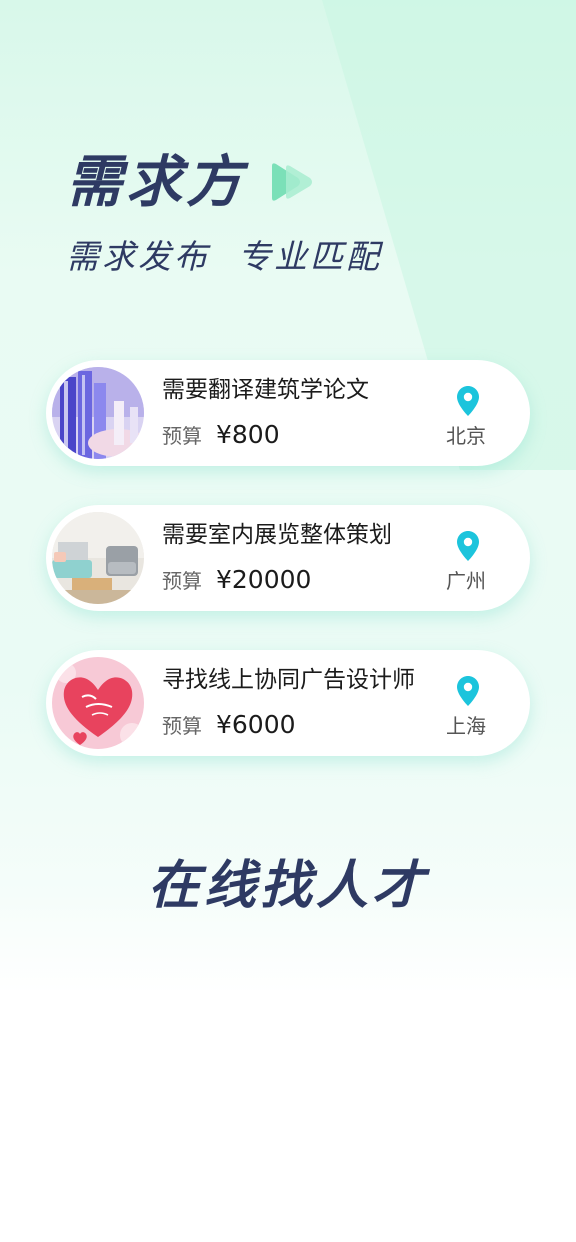  Describe the element at coordinates (264, 579) in the screenshot. I see `budget-value: ¥20000` at that location.